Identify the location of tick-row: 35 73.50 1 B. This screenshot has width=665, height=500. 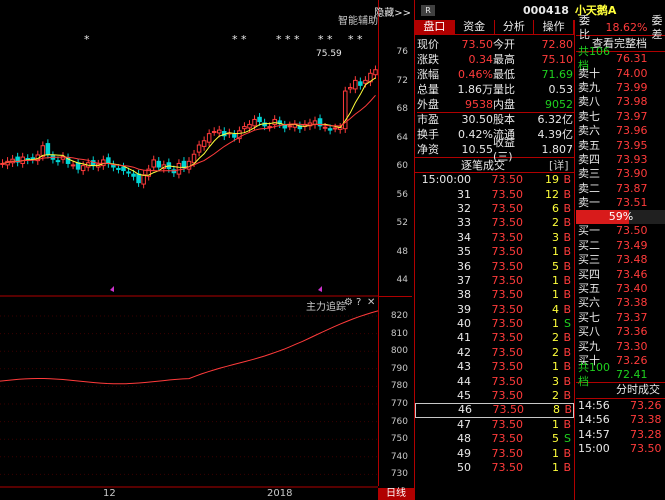
(494, 252).